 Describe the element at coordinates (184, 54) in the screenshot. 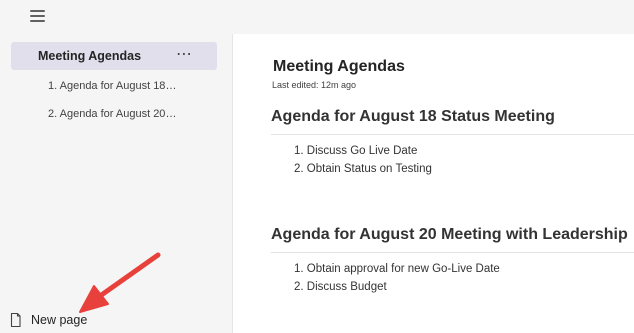

I see `more-options-icon: ⋯` at that location.